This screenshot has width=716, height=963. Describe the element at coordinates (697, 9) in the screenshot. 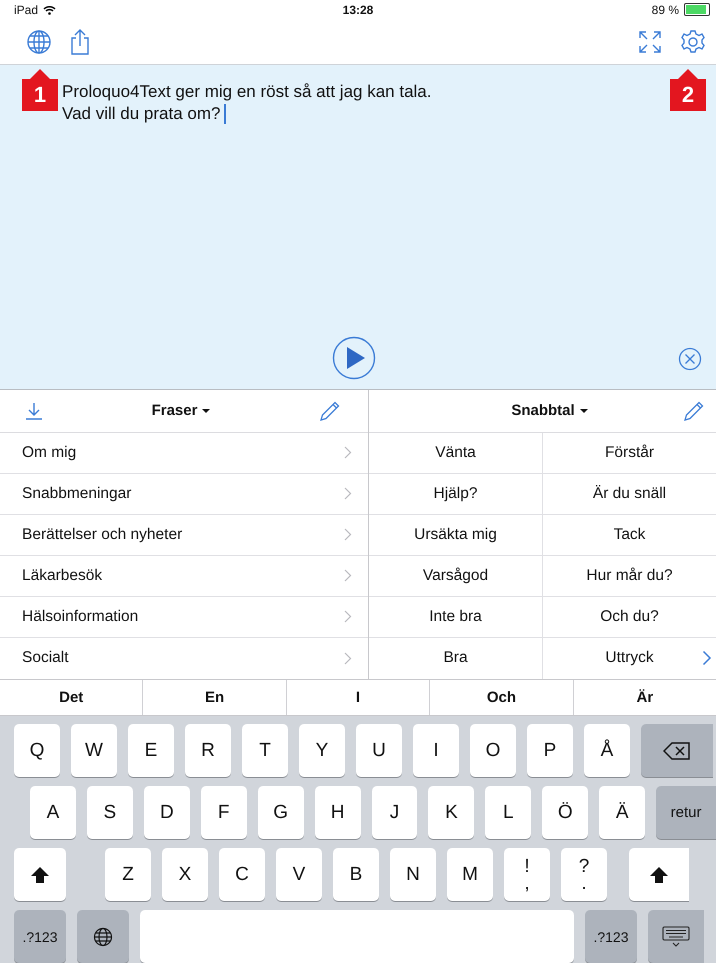

I see `battery-icon` at that location.